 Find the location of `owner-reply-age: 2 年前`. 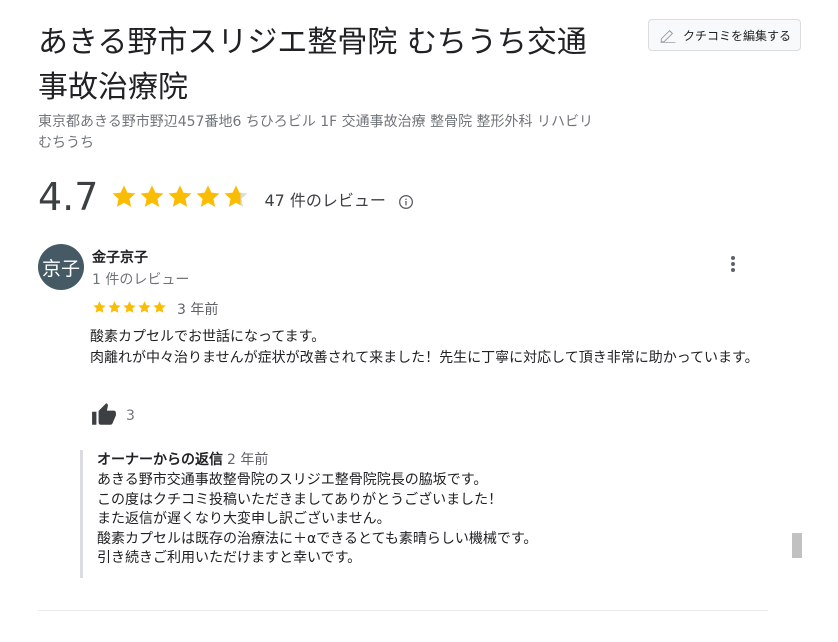

owner-reply-age: 2 年前 is located at coordinates (248, 460).